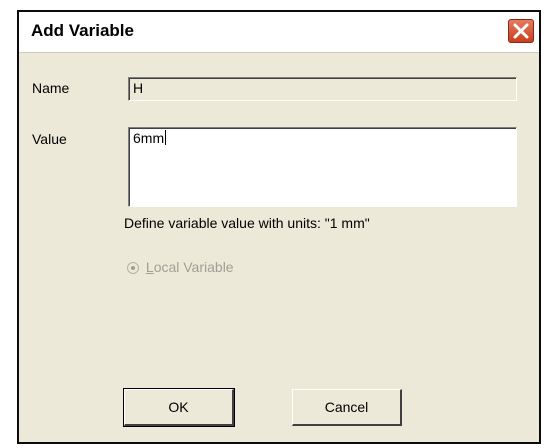 The width and height of the screenshot is (550, 448). Describe the element at coordinates (179, 407) in the screenshot. I see `ok-button: OK` at that location.